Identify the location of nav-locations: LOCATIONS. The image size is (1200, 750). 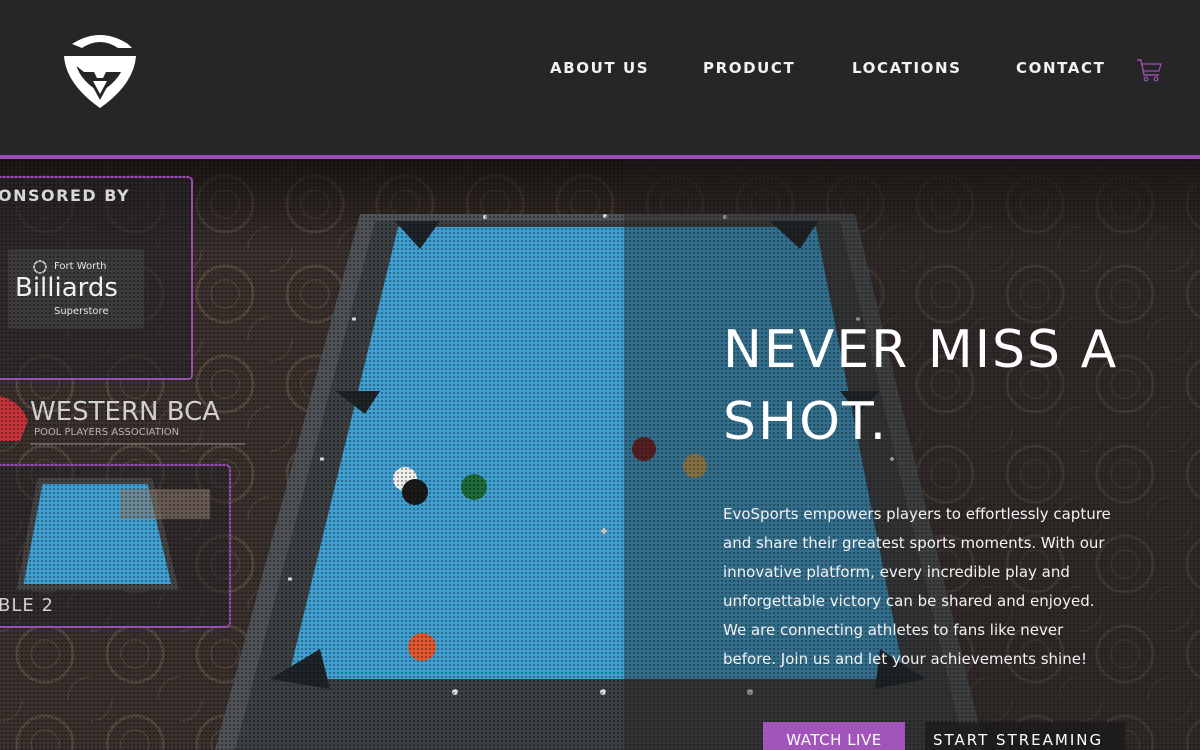
(907, 68).